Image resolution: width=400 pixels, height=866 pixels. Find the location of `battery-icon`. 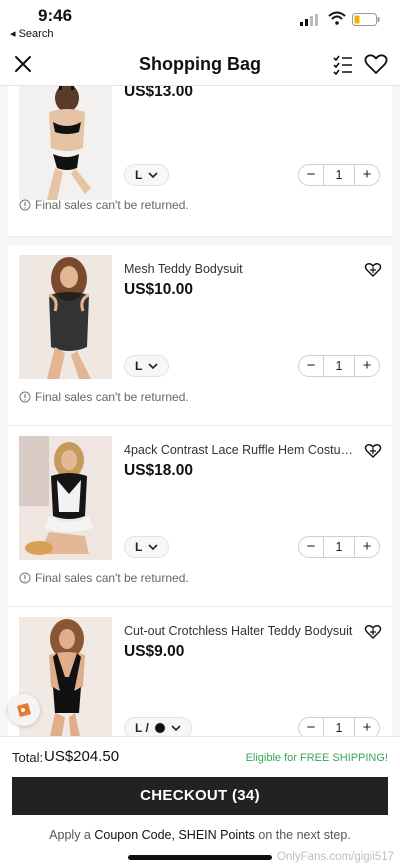

battery-icon is located at coordinates (366, 19).